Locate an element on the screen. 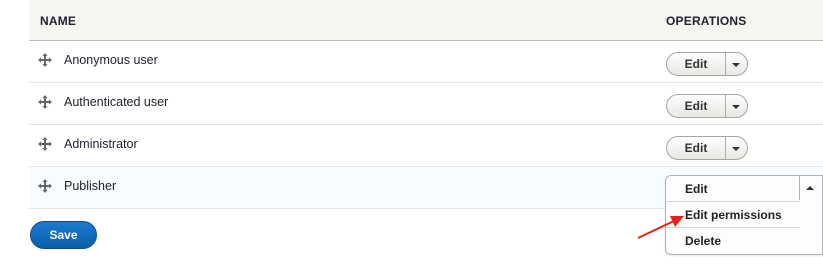 This screenshot has height=265, width=823. operations-dropdown-menu: Edit Edit permissions Delete is located at coordinates (744, 215).